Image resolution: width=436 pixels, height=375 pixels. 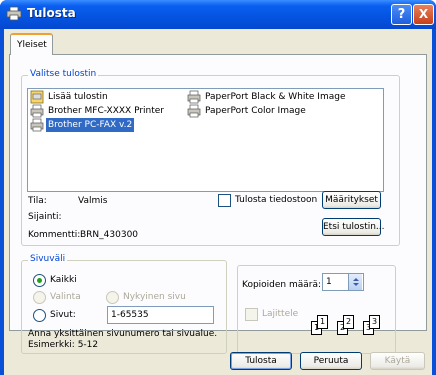 I want to click on collate-illustration: 1 1 2 2 3 3, so click(x=351, y=326).